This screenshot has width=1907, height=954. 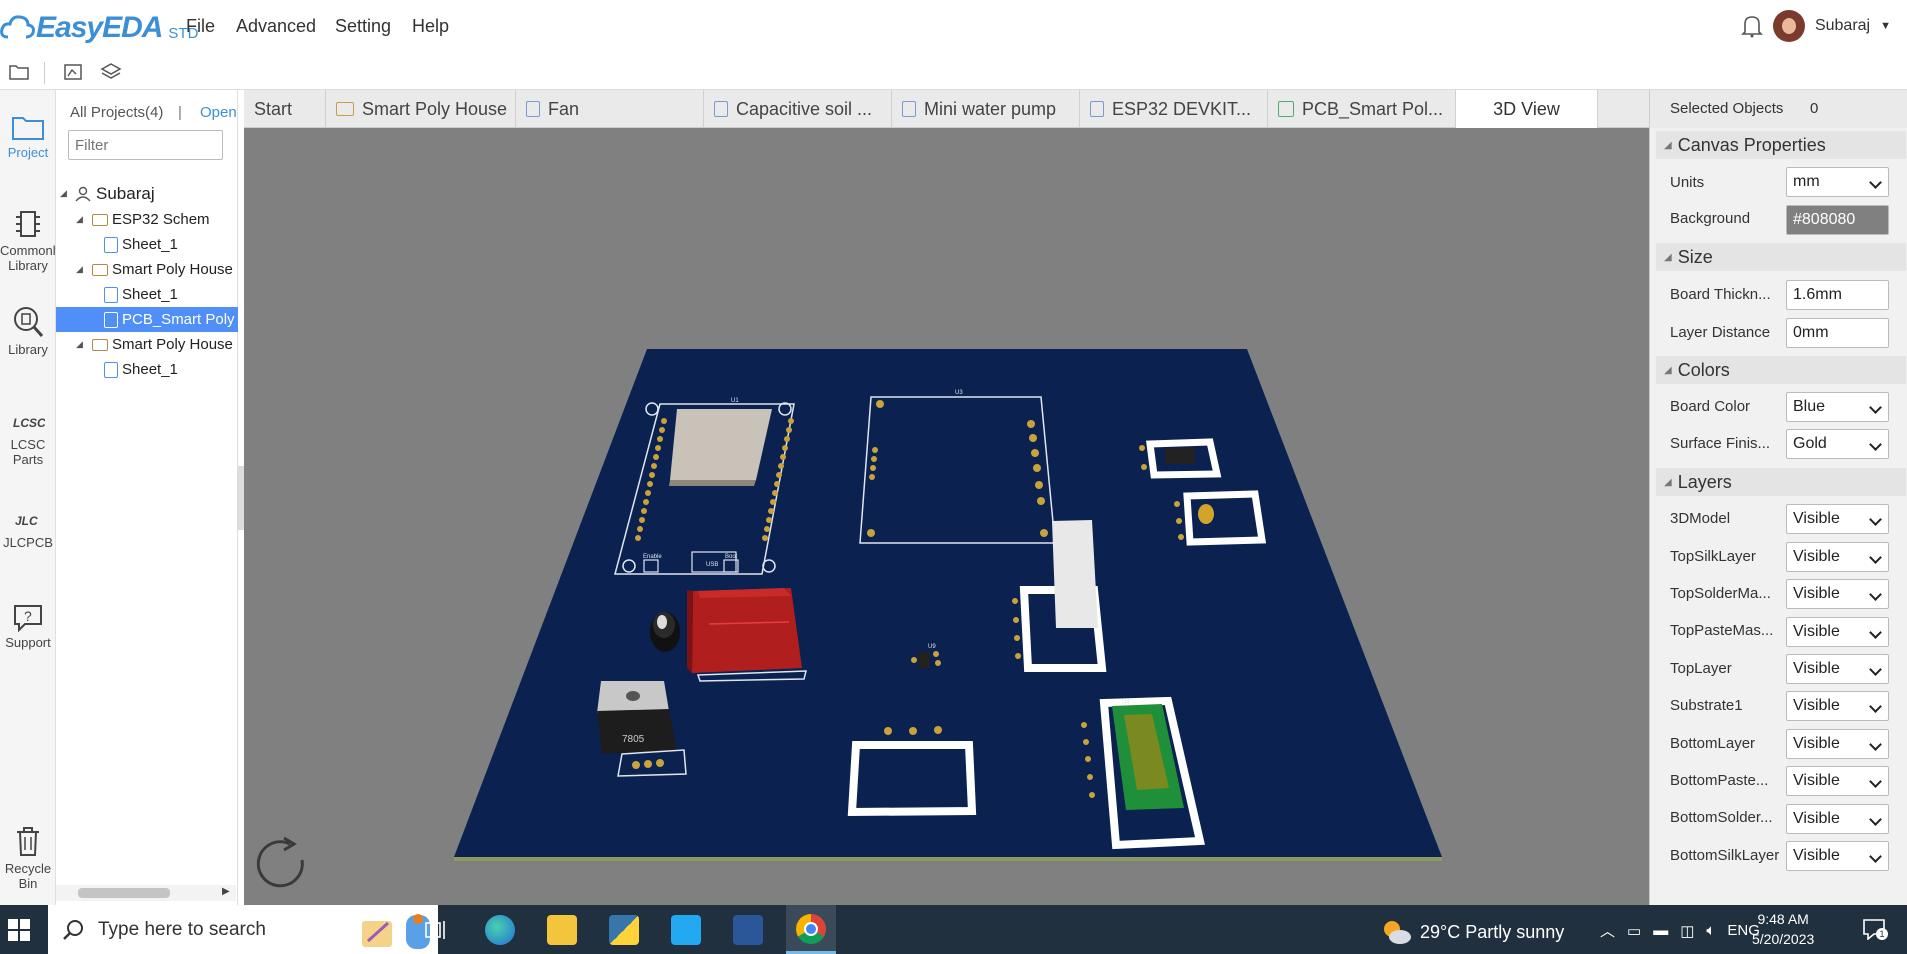 What do you see at coordinates (31, 258) in the screenshot?
I see `rail-label: Commonly Library` at bounding box center [31, 258].